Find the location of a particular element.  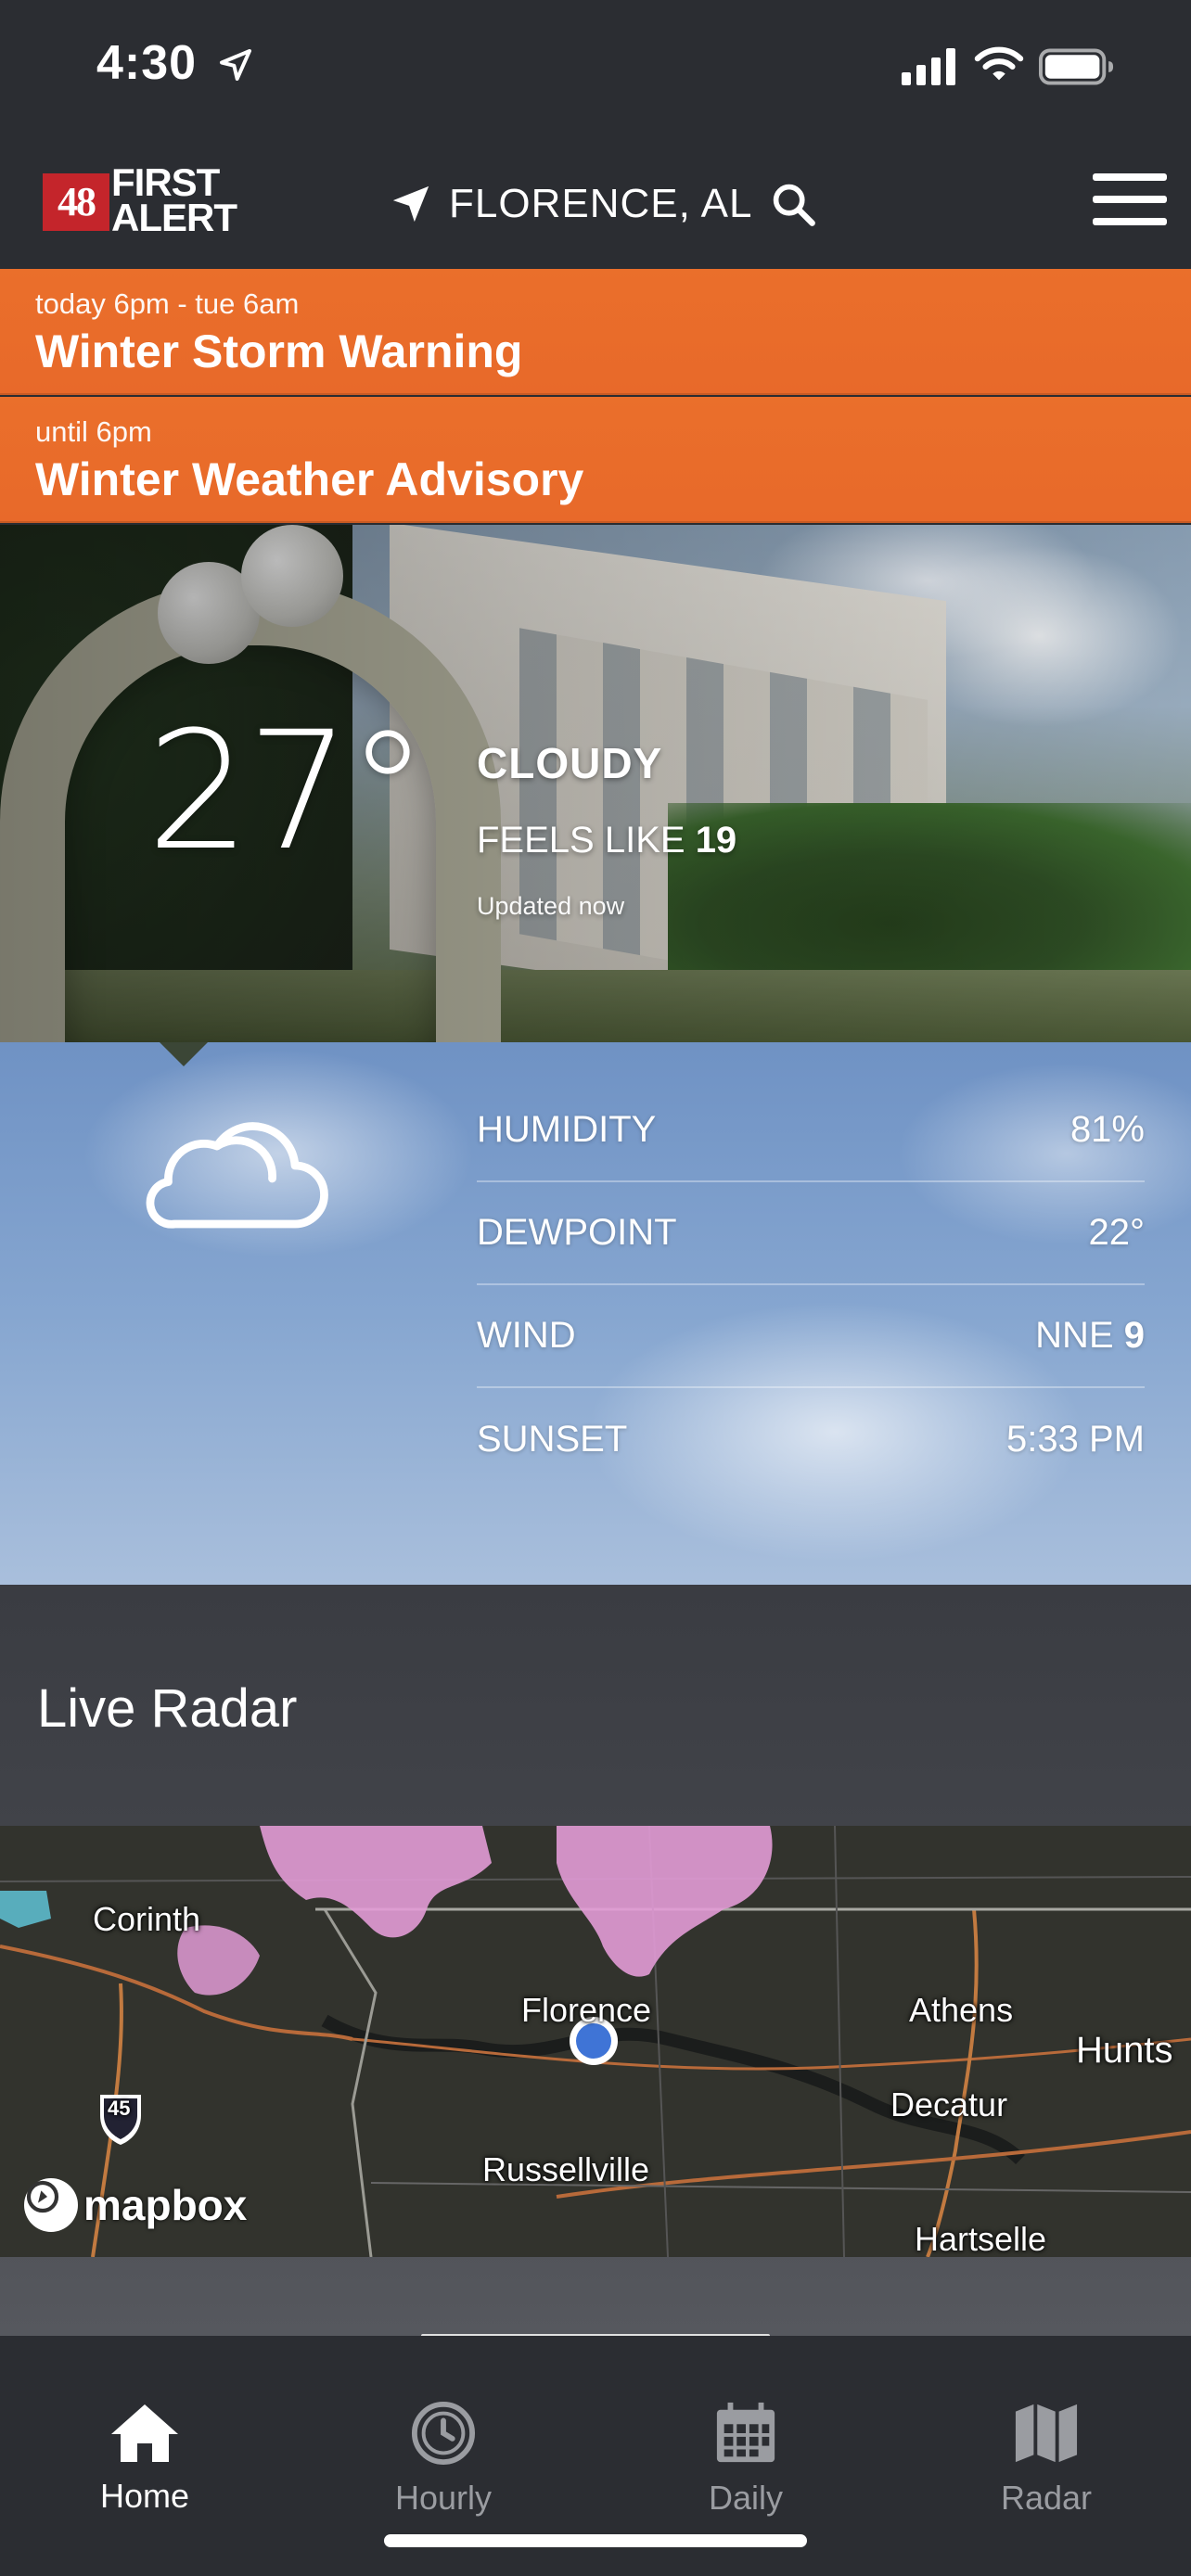

tab-label: Hourly is located at coordinates (443, 2498).